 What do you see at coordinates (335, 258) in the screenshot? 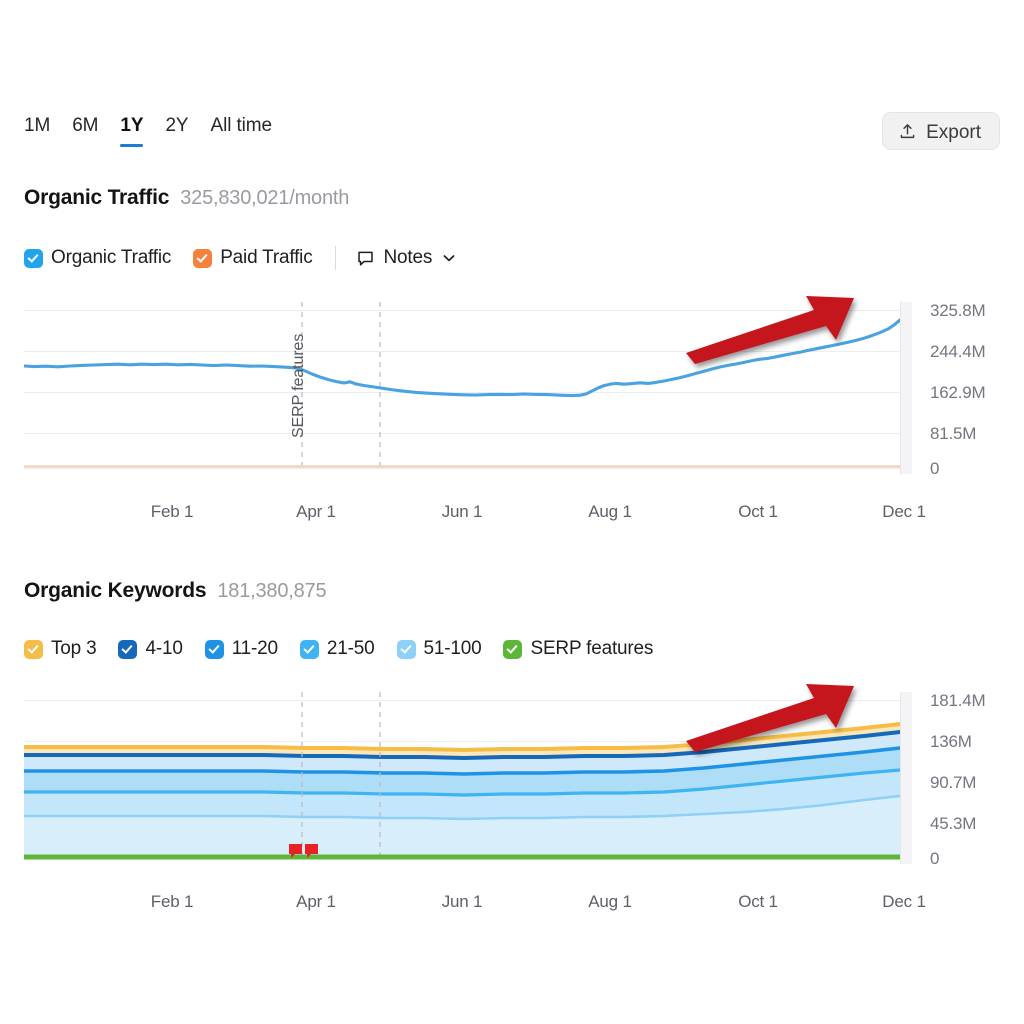
I see `legend-divider` at bounding box center [335, 258].